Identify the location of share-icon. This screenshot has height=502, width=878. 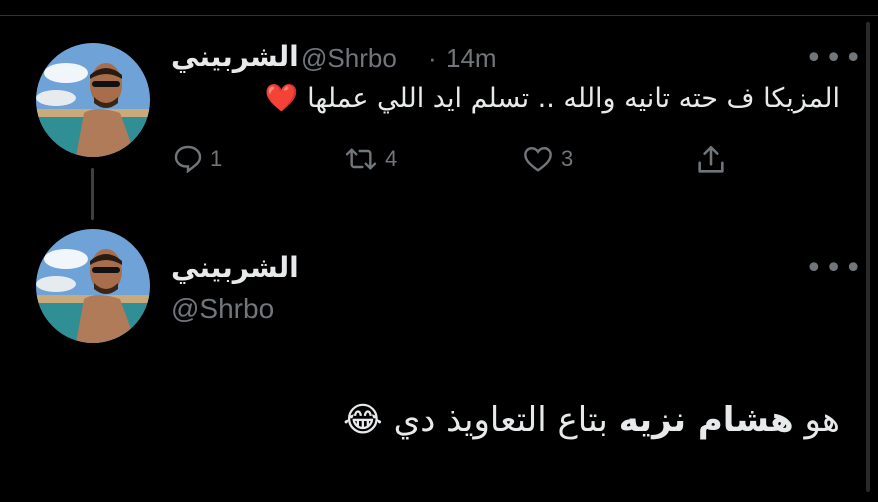
(711, 159).